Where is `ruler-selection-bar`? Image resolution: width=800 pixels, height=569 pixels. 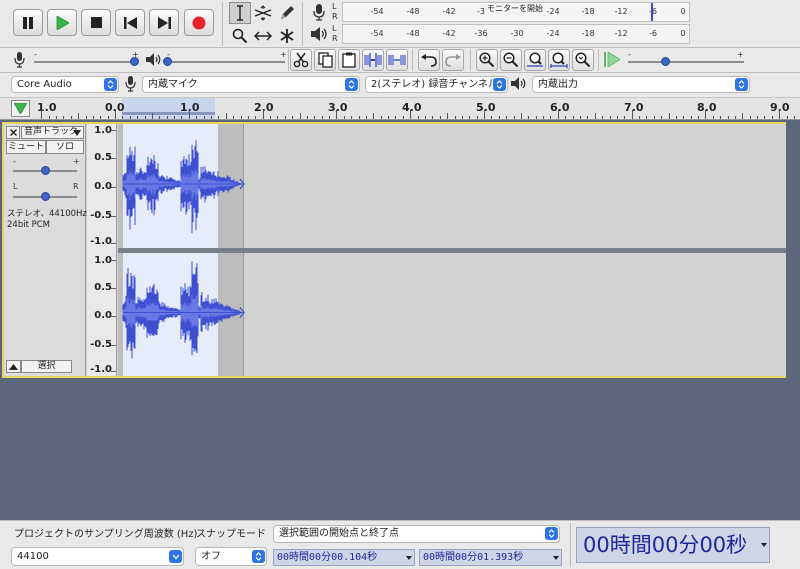
ruler-selection-bar is located at coordinates (168, 113).